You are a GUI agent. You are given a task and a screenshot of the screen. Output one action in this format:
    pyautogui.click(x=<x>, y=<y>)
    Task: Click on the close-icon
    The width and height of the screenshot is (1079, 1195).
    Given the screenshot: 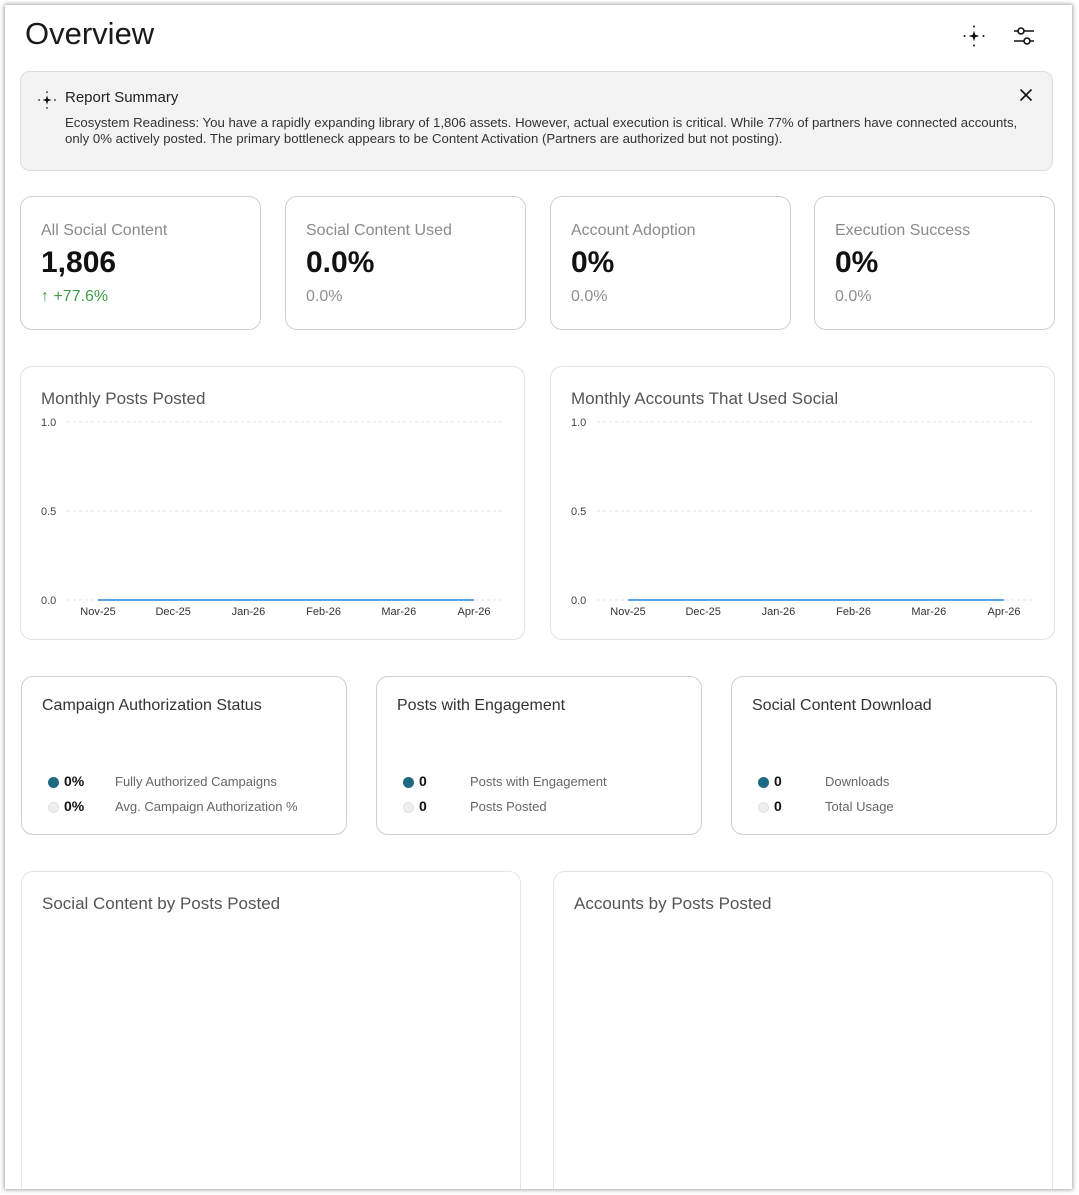 What is the action you would take?
    pyautogui.click(x=1026, y=95)
    